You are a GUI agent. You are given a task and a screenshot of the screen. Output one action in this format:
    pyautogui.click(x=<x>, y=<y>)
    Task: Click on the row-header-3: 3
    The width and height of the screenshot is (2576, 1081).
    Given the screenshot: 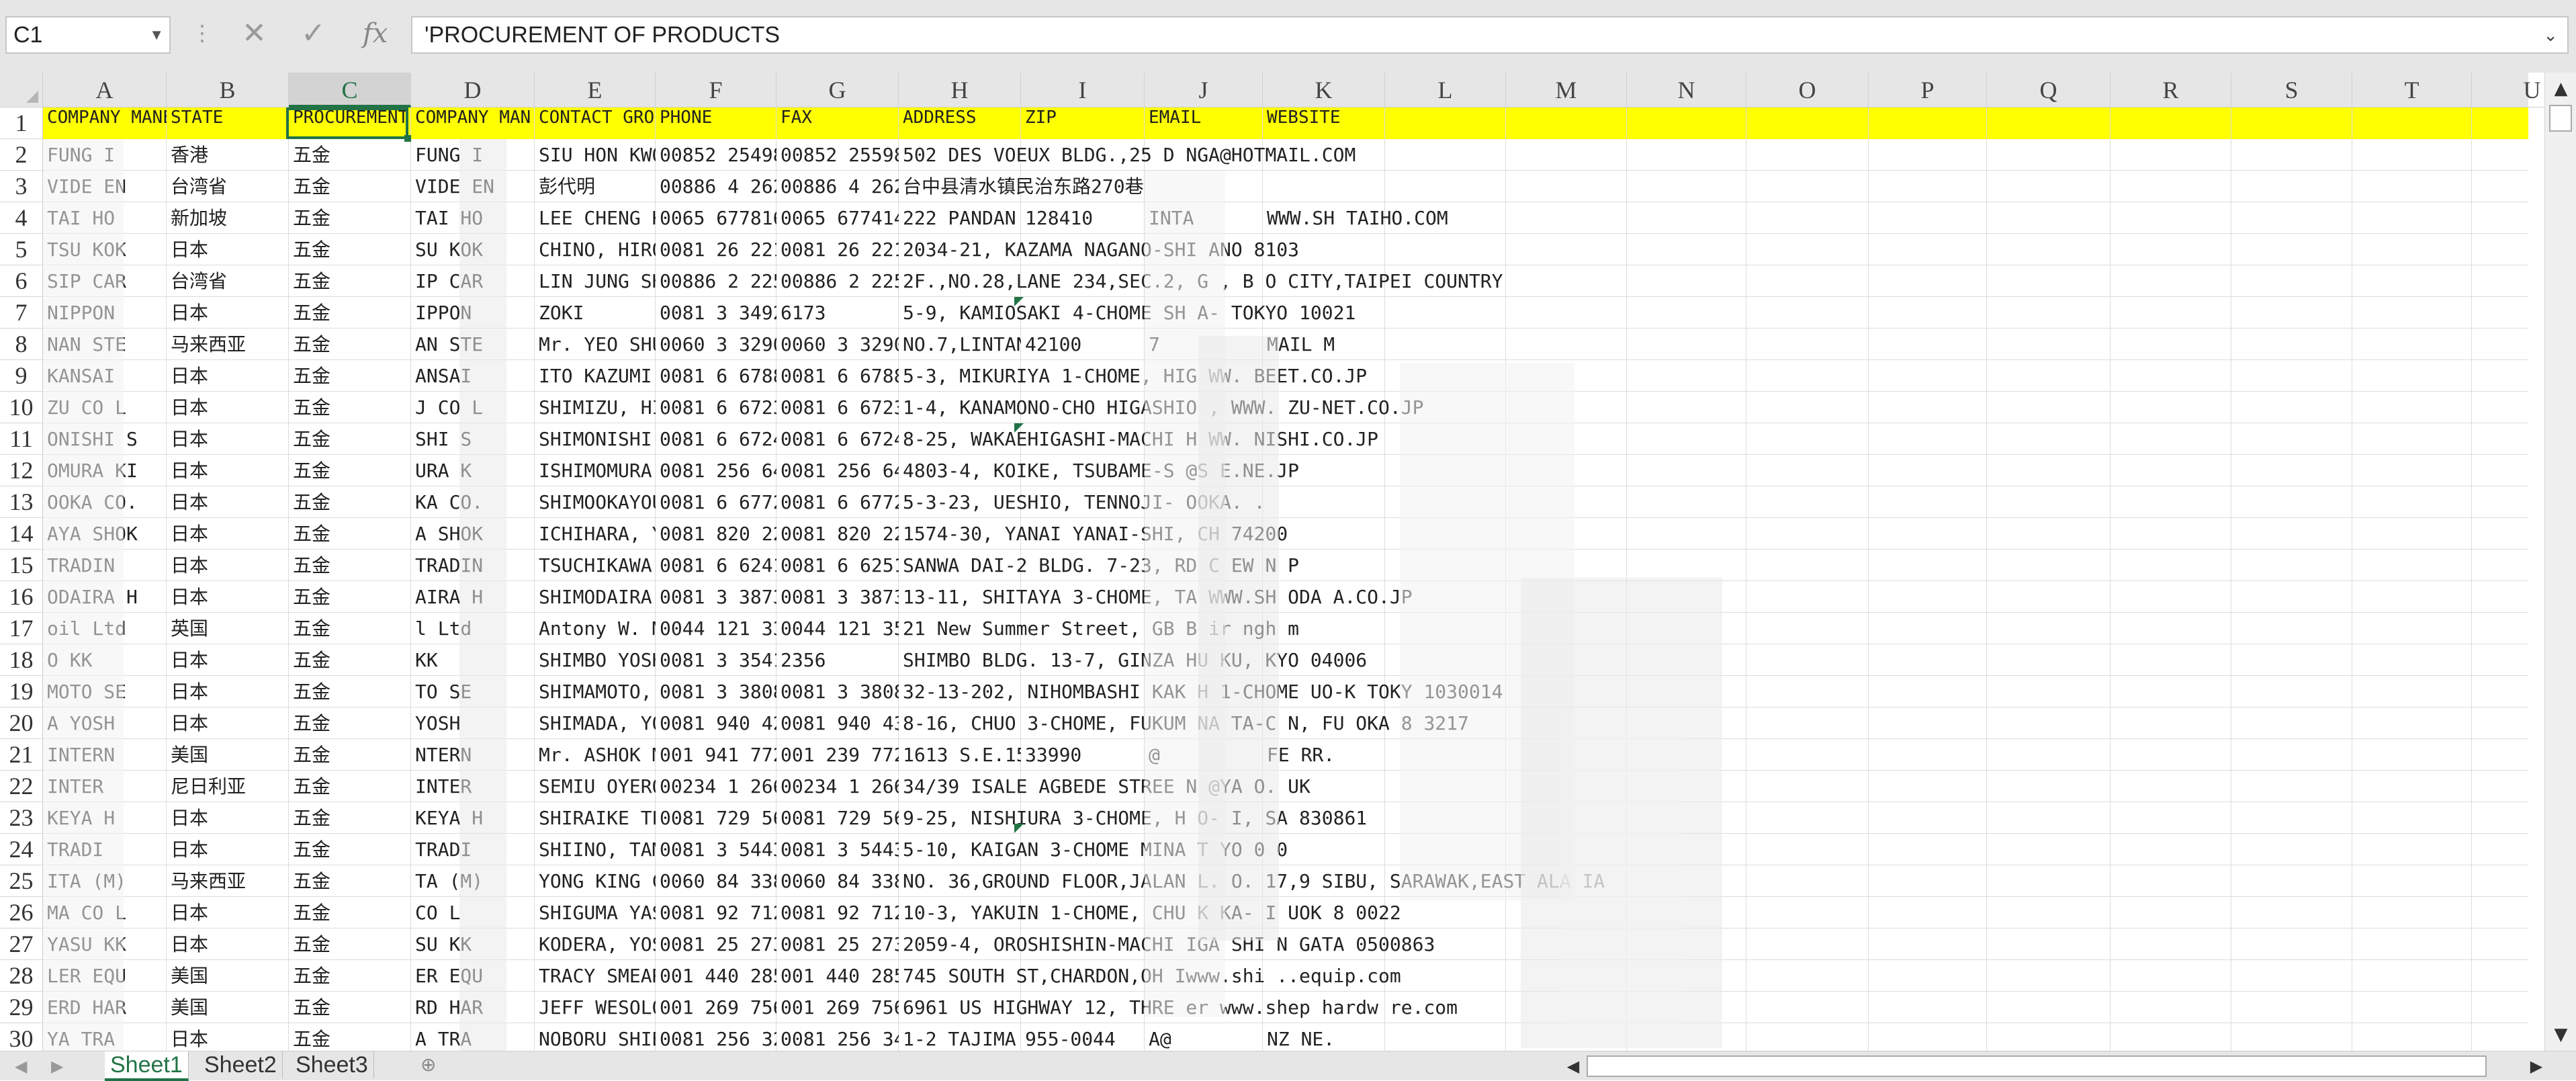 What is the action you would take?
    pyautogui.click(x=22, y=187)
    